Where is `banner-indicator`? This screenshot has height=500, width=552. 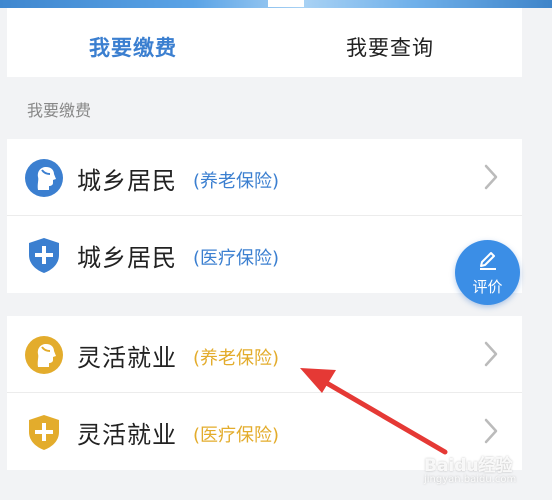 banner-indicator is located at coordinates (286, 3).